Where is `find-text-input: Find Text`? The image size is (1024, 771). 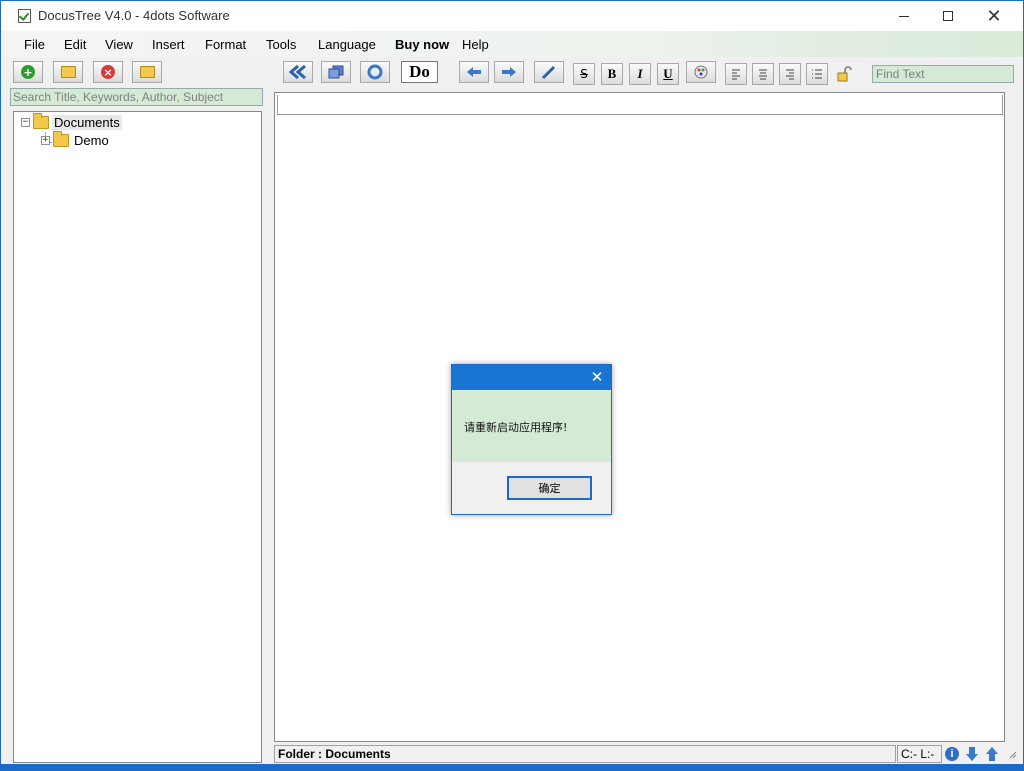
find-text-input: Find Text is located at coordinates (943, 74).